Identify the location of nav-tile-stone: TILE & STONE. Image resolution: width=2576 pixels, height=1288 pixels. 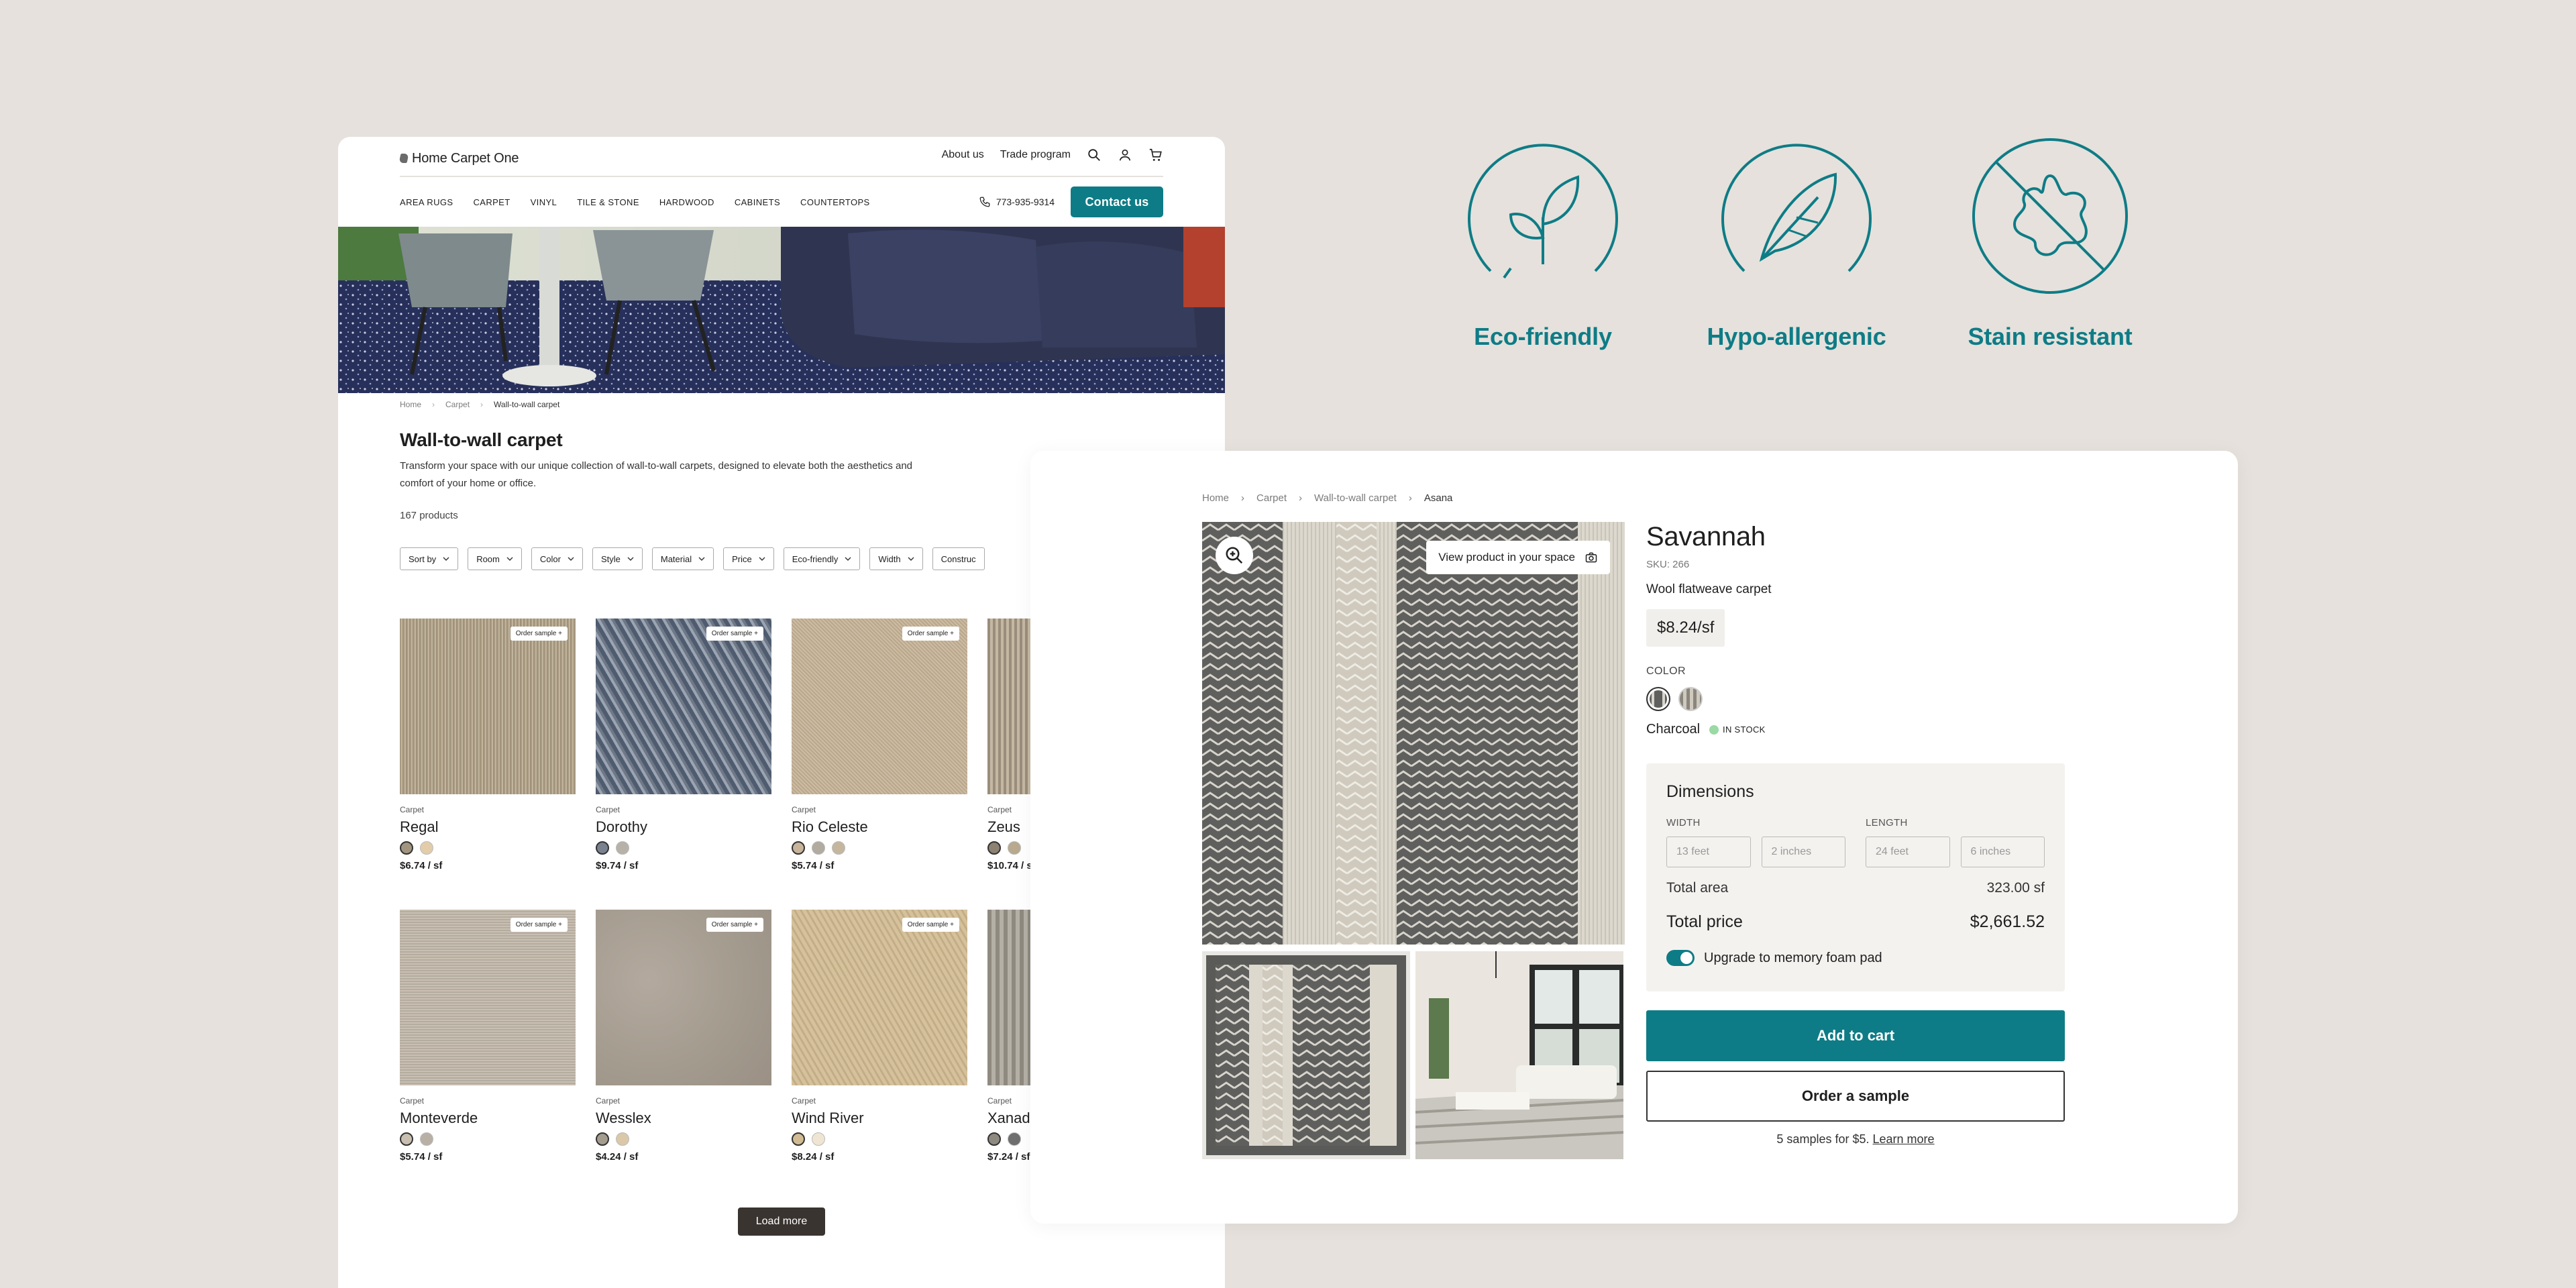
(608, 202).